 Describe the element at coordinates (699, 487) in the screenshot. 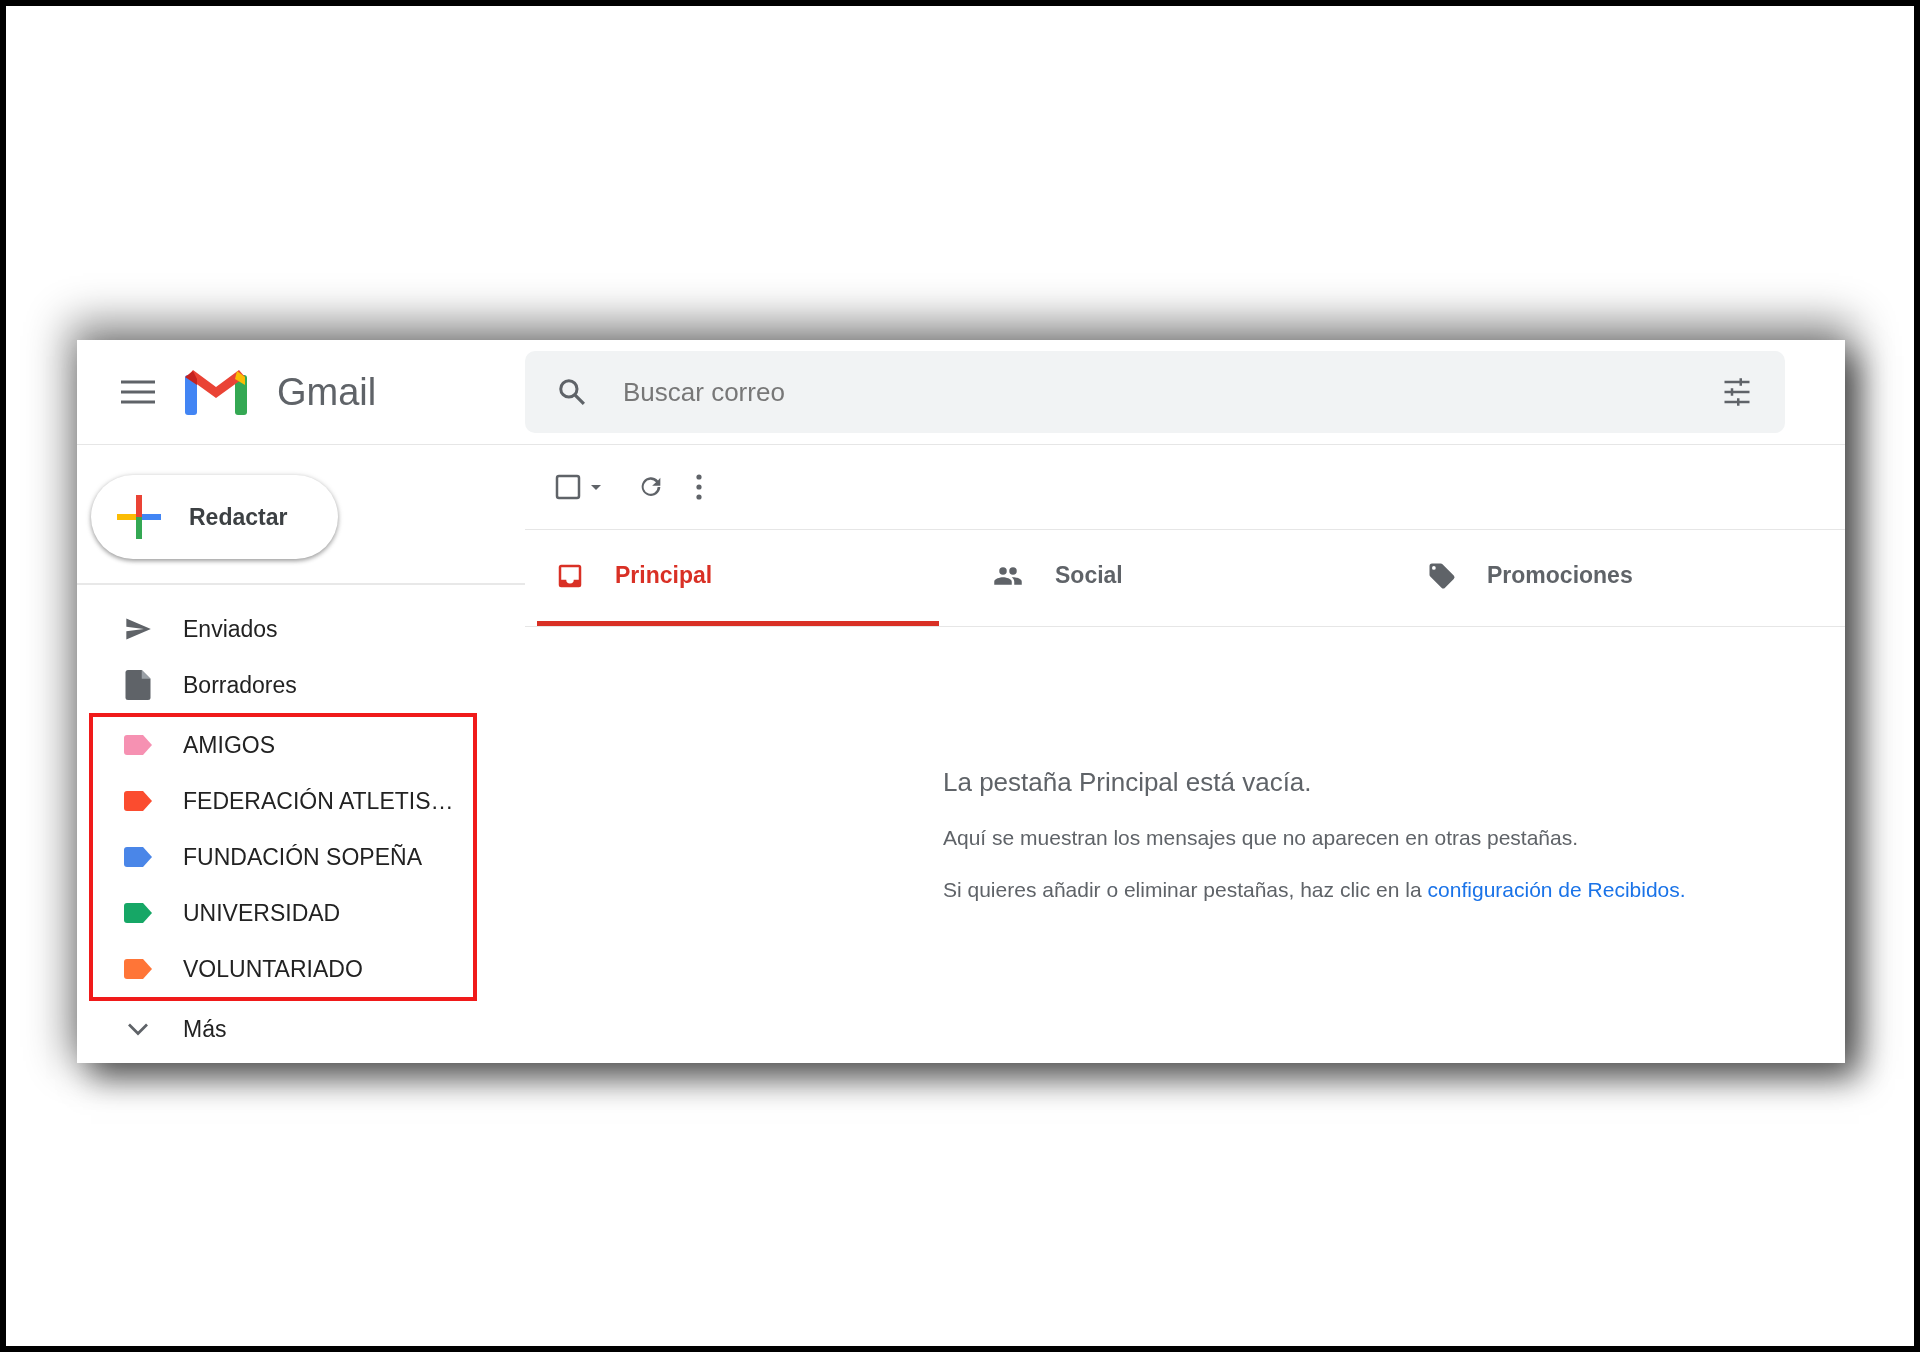

I see `more-vertical-icon` at that location.